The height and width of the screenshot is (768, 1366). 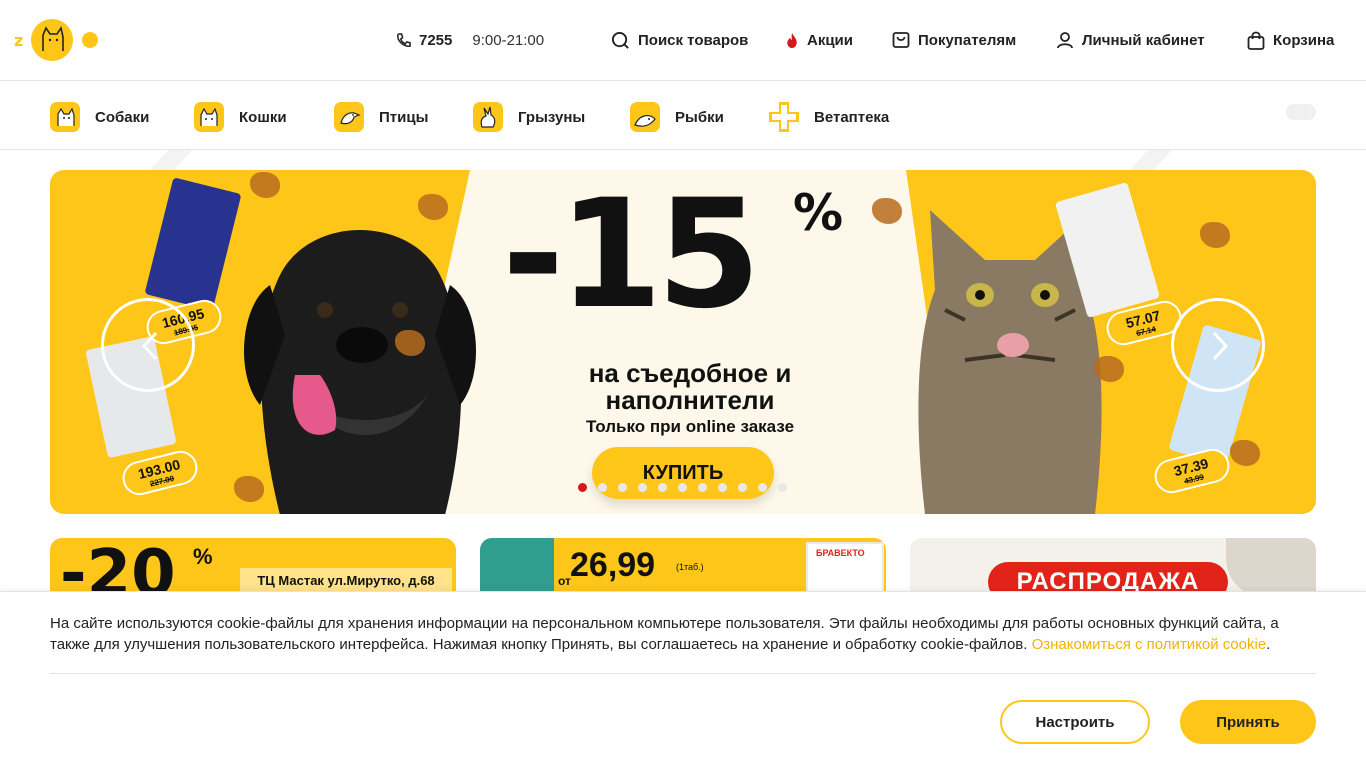 What do you see at coordinates (470, 40) in the screenshot?
I see `phone-block: 7255 9:00-21:00` at bounding box center [470, 40].